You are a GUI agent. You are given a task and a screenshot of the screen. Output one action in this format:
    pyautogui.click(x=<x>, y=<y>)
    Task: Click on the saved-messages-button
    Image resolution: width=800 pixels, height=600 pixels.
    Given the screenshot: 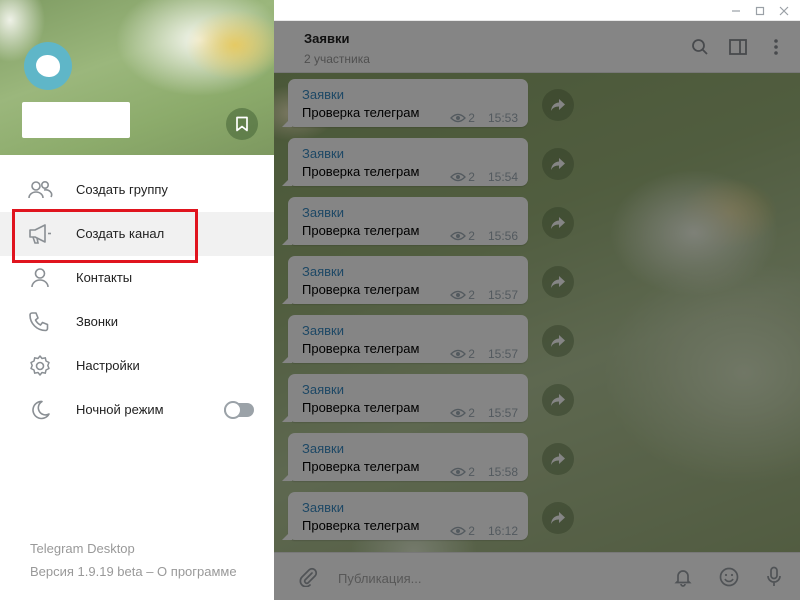 What is the action you would take?
    pyautogui.click(x=242, y=124)
    